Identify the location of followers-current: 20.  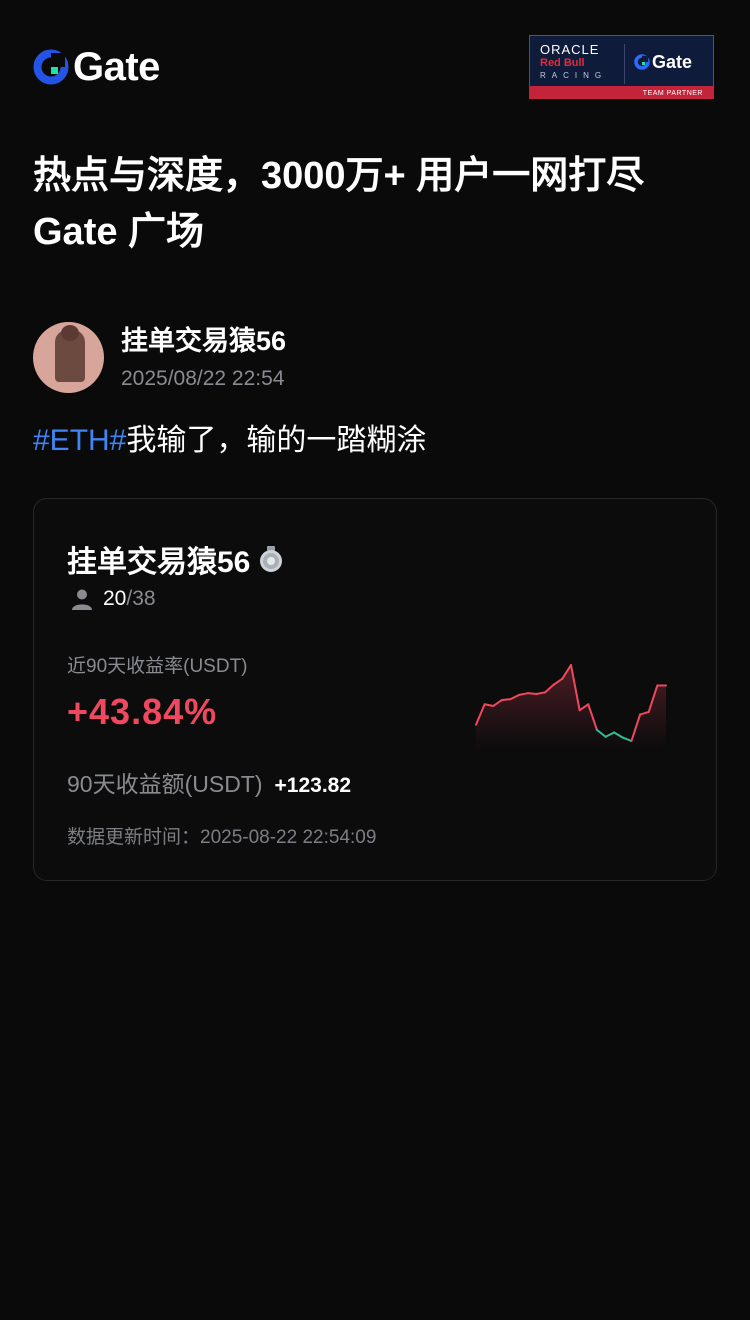
(115, 598).